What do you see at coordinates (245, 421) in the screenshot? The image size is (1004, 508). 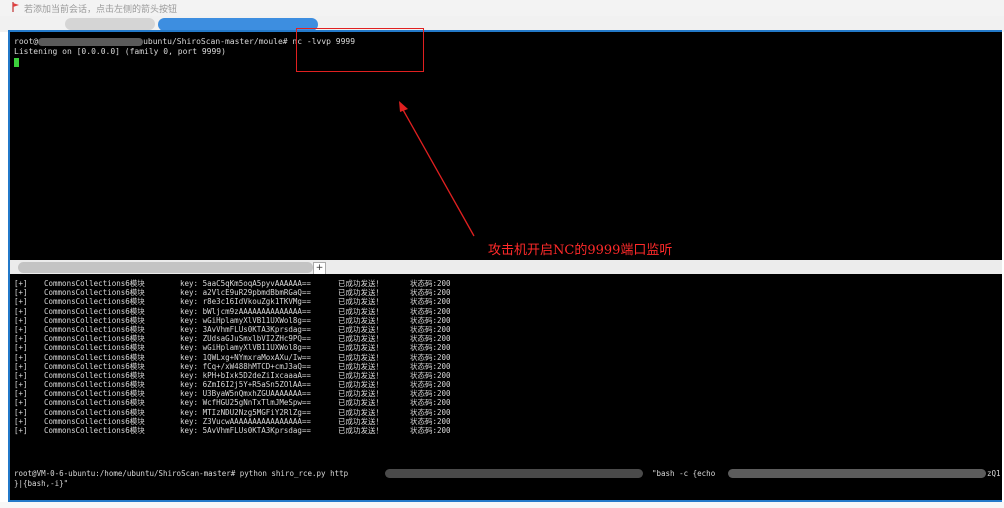 I see `row-key: key: Z3VucwAAAAAAAAAAAAAAAA==` at bounding box center [245, 421].